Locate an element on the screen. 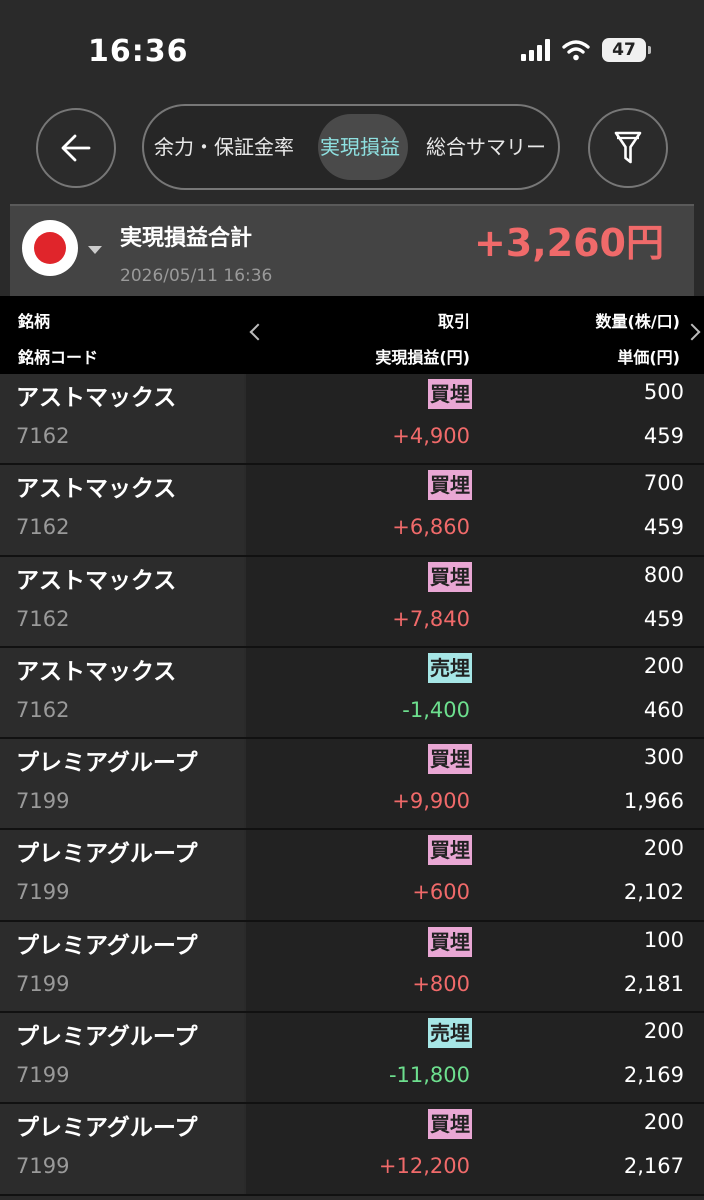 This screenshot has width=704, height=1200. back-button is located at coordinates (76, 148).